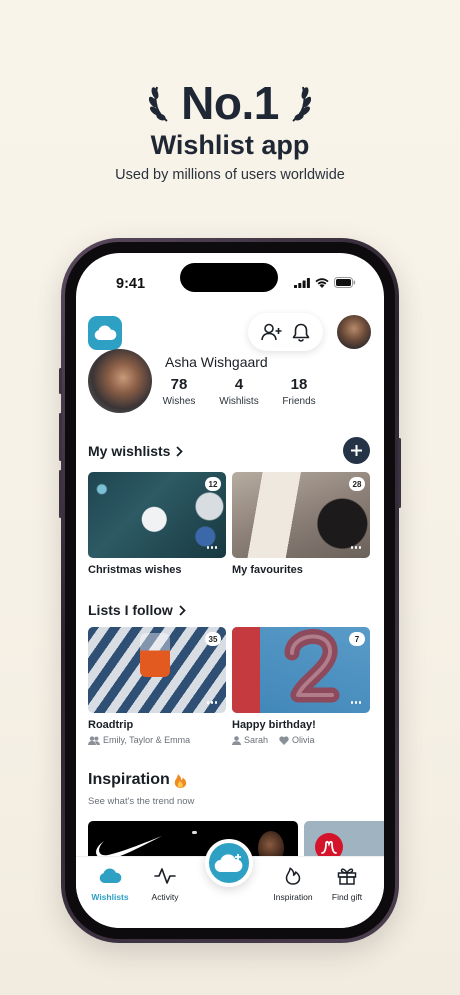 Image resolution: width=460 pixels, height=995 pixels. I want to click on my-wishlists-title: My wishlists, so click(129, 451).